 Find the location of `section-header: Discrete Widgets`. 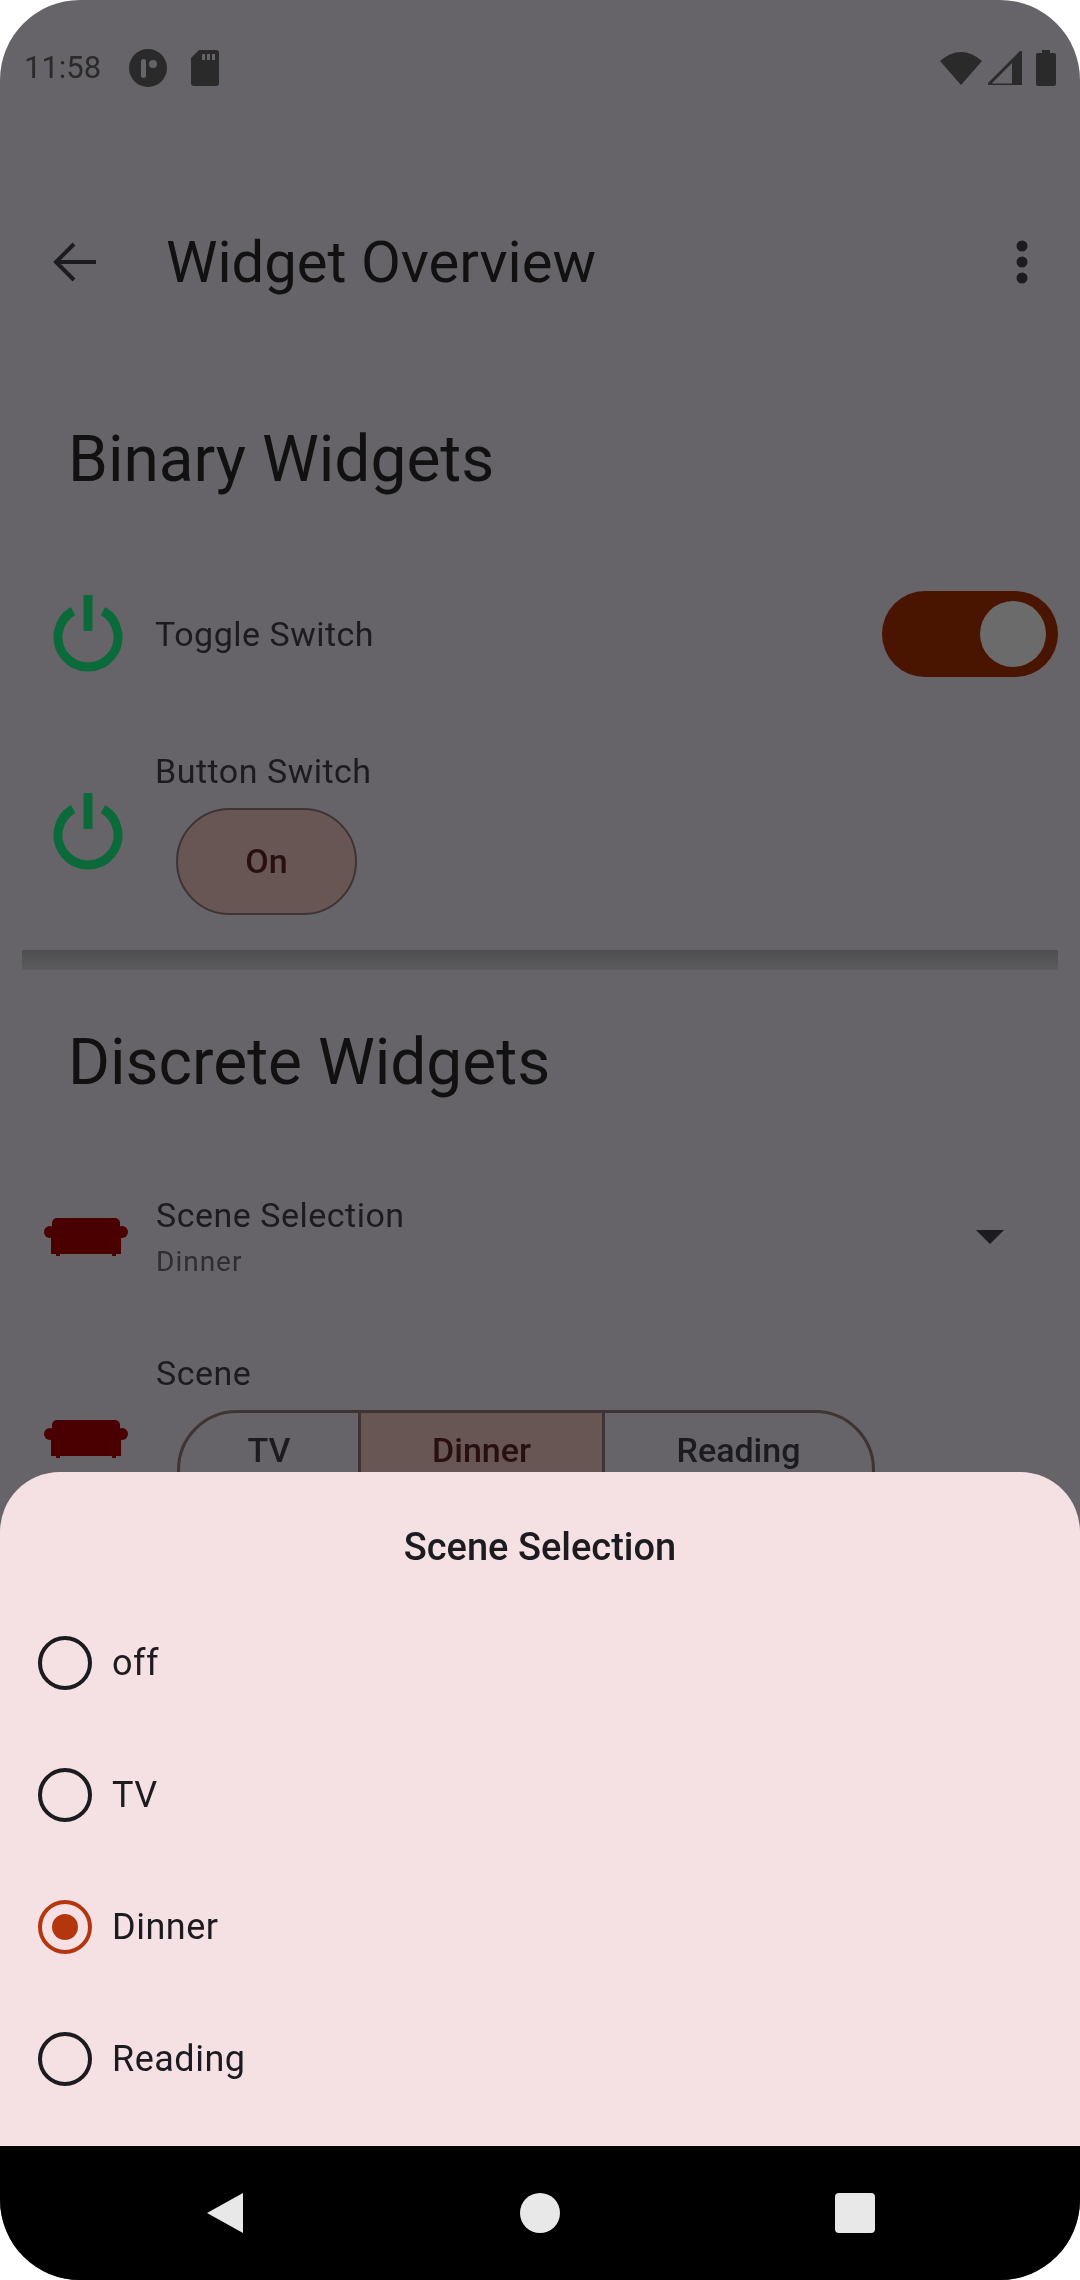

section-header: Discrete Widgets is located at coordinates (309, 1063).